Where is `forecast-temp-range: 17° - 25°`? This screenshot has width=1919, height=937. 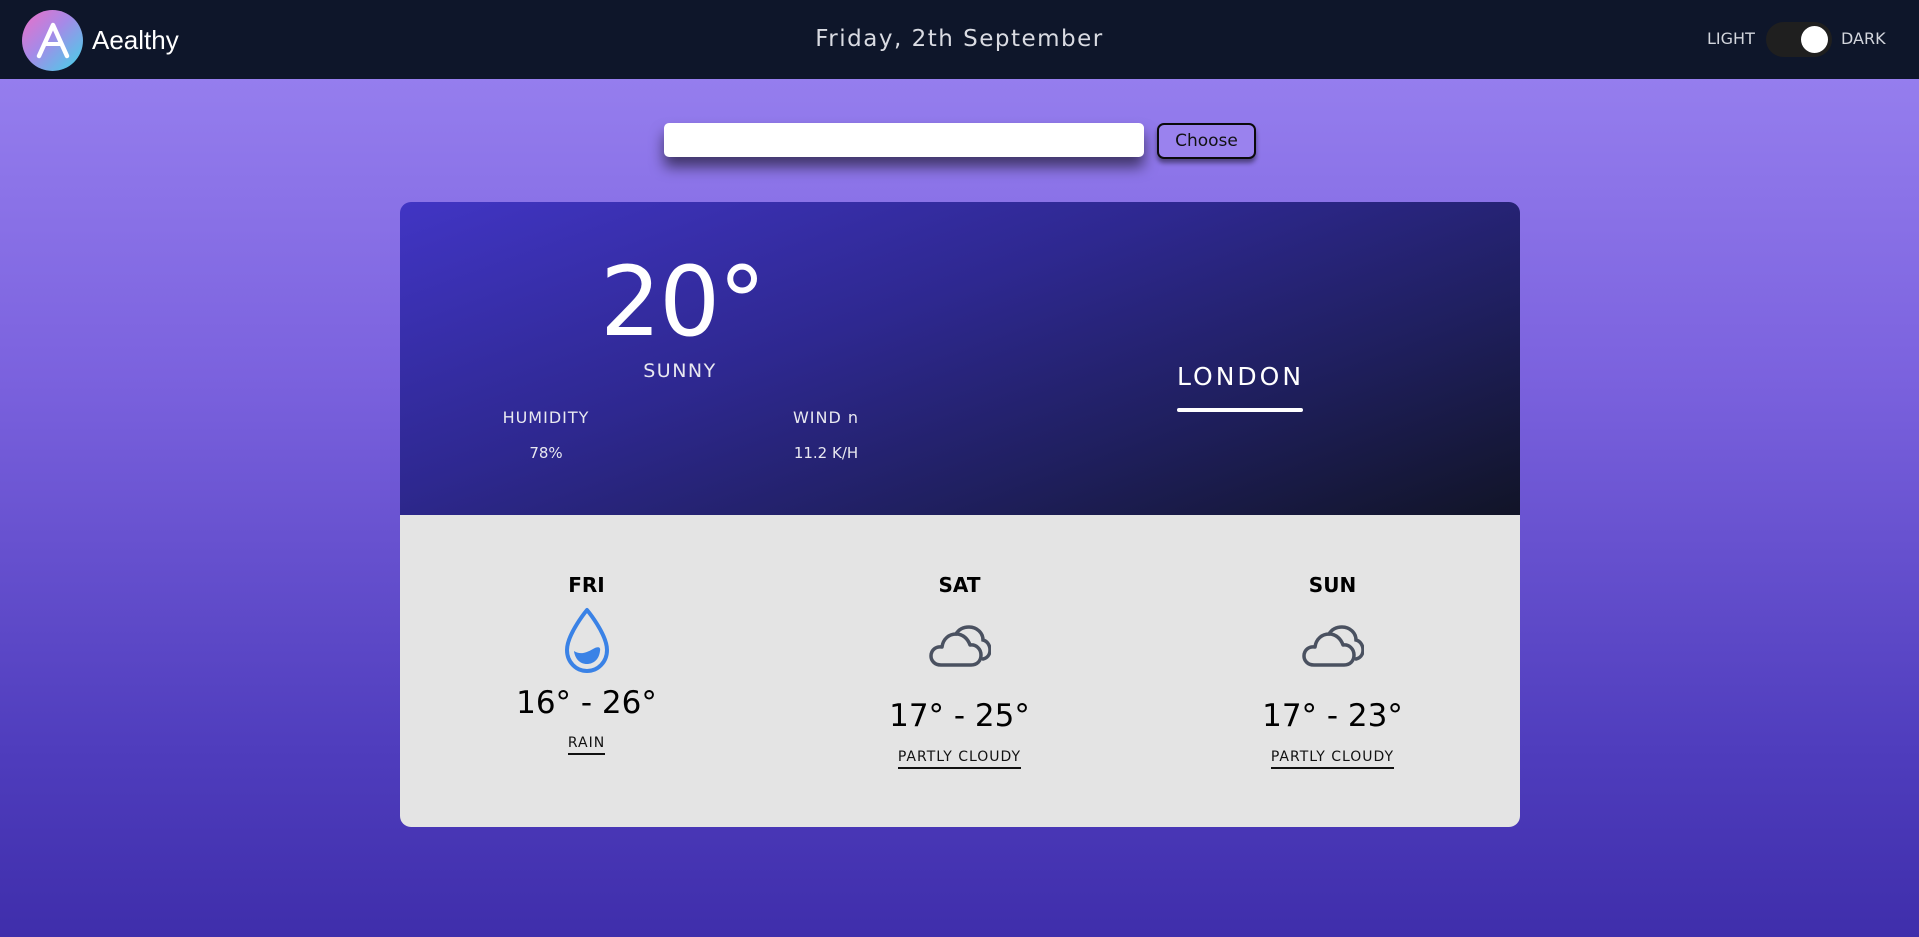 forecast-temp-range: 17° - 25° is located at coordinates (959, 716).